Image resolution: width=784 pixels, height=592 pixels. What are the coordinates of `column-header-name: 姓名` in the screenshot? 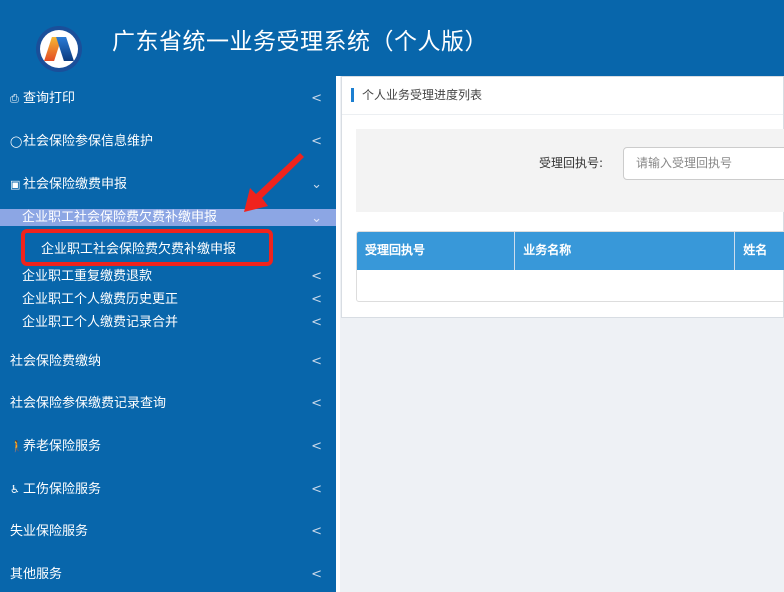 It's located at (759, 251).